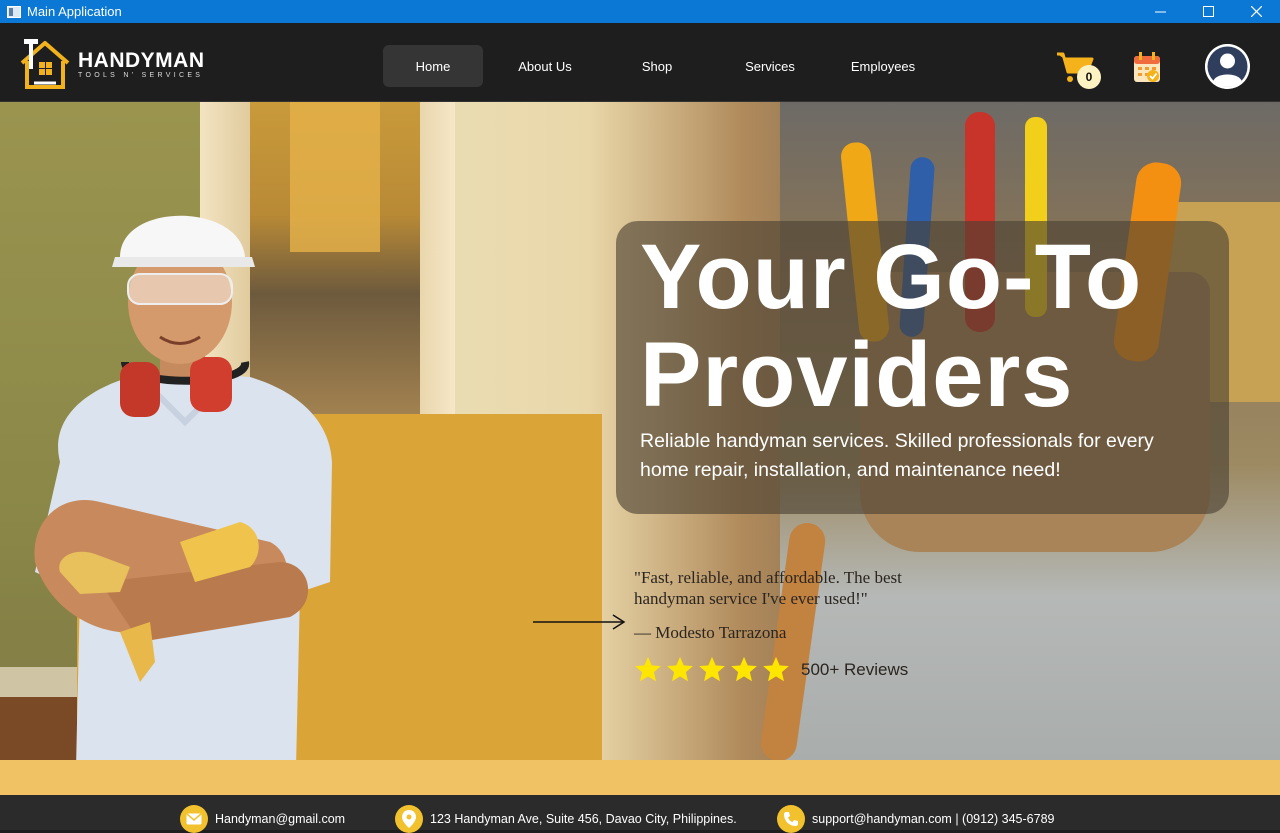 The height and width of the screenshot is (833, 1280). What do you see at coordinates (141, 75) in the screenshot?
I see `brand-tagline: TOOLS N' SERVICES` at bounding box center [141, 75].